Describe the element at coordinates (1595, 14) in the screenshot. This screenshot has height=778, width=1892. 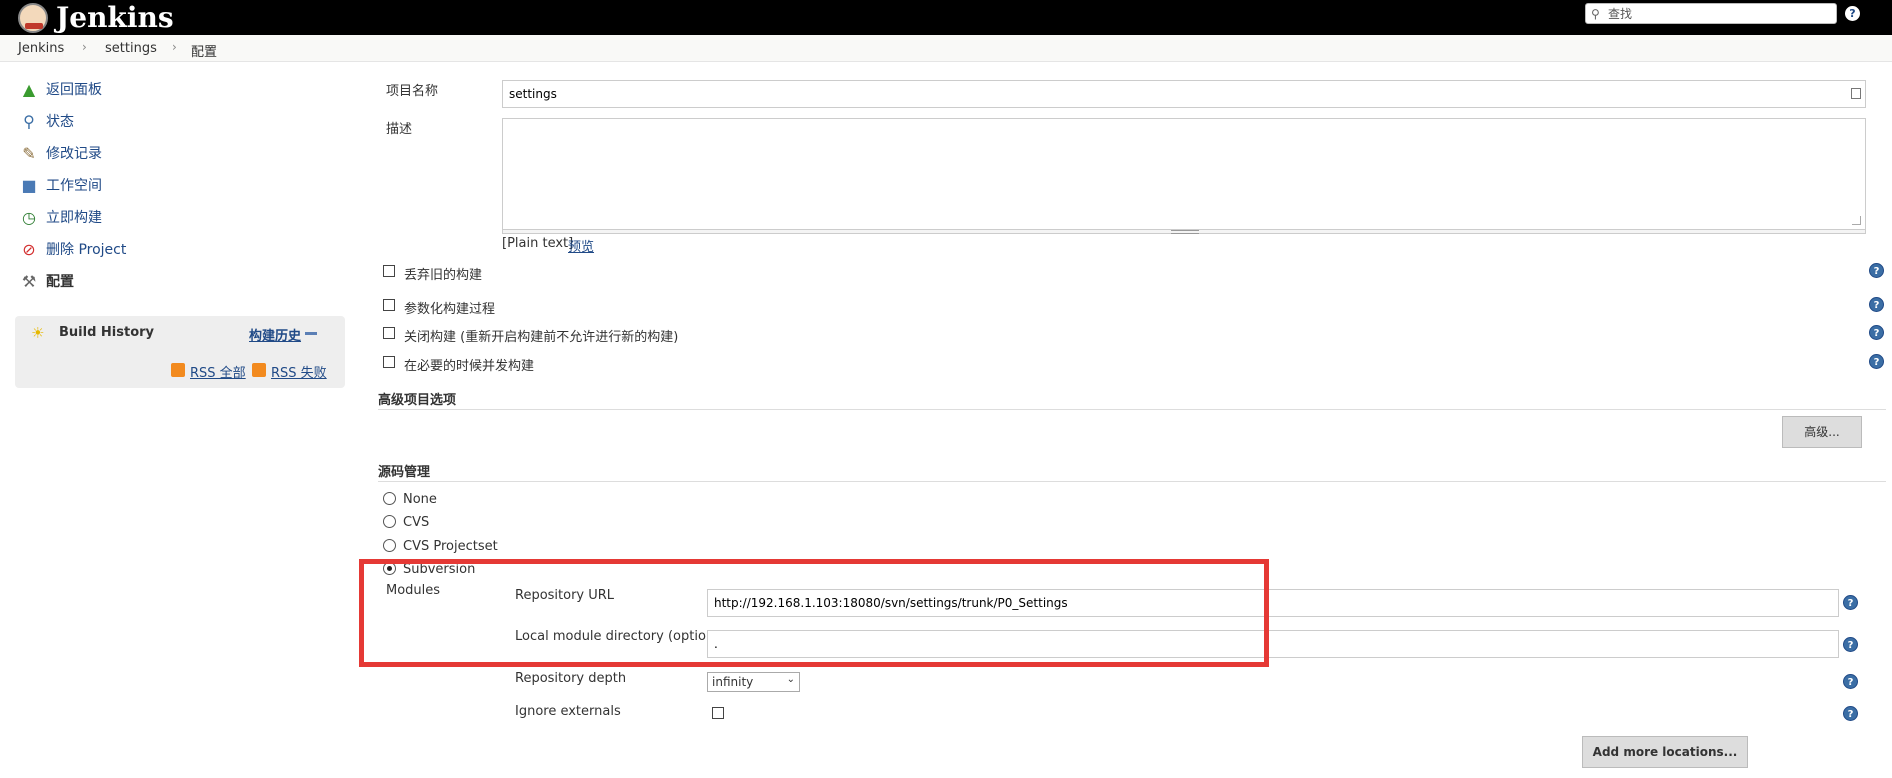
I see `search-icon: ⚲` at that location.